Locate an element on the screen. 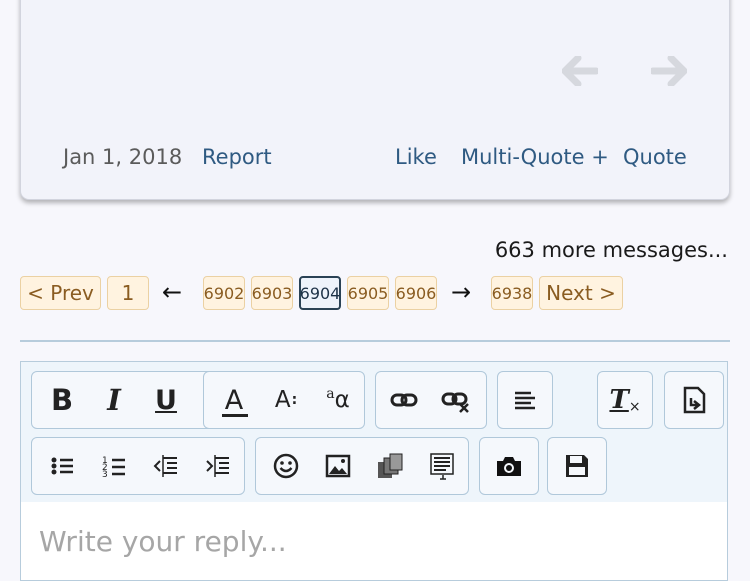 The width and height of the screenshot is (750, 581). quote-box-icon is located at coordinates (442, 466).